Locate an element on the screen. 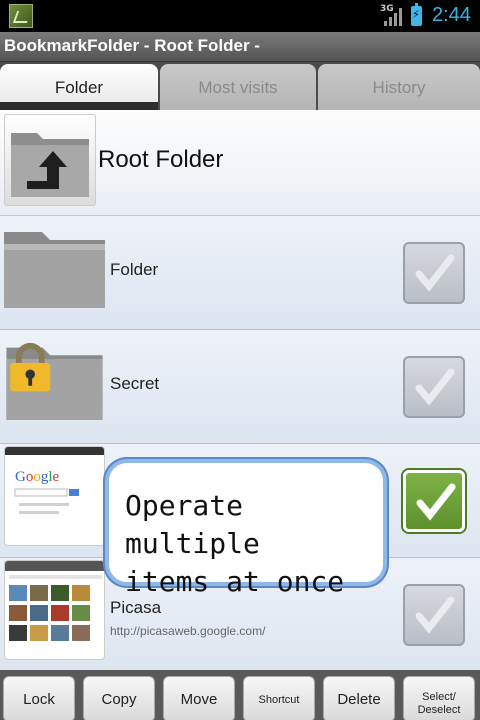 The image size is (480, 720). item-label: Picasa is located at coordinates (136, 607).